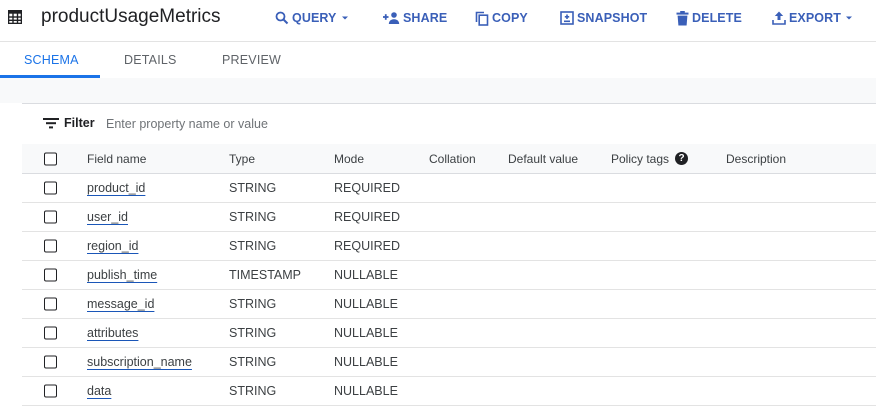  I want to click on column-header-mode: Mode, so click(349, 158).